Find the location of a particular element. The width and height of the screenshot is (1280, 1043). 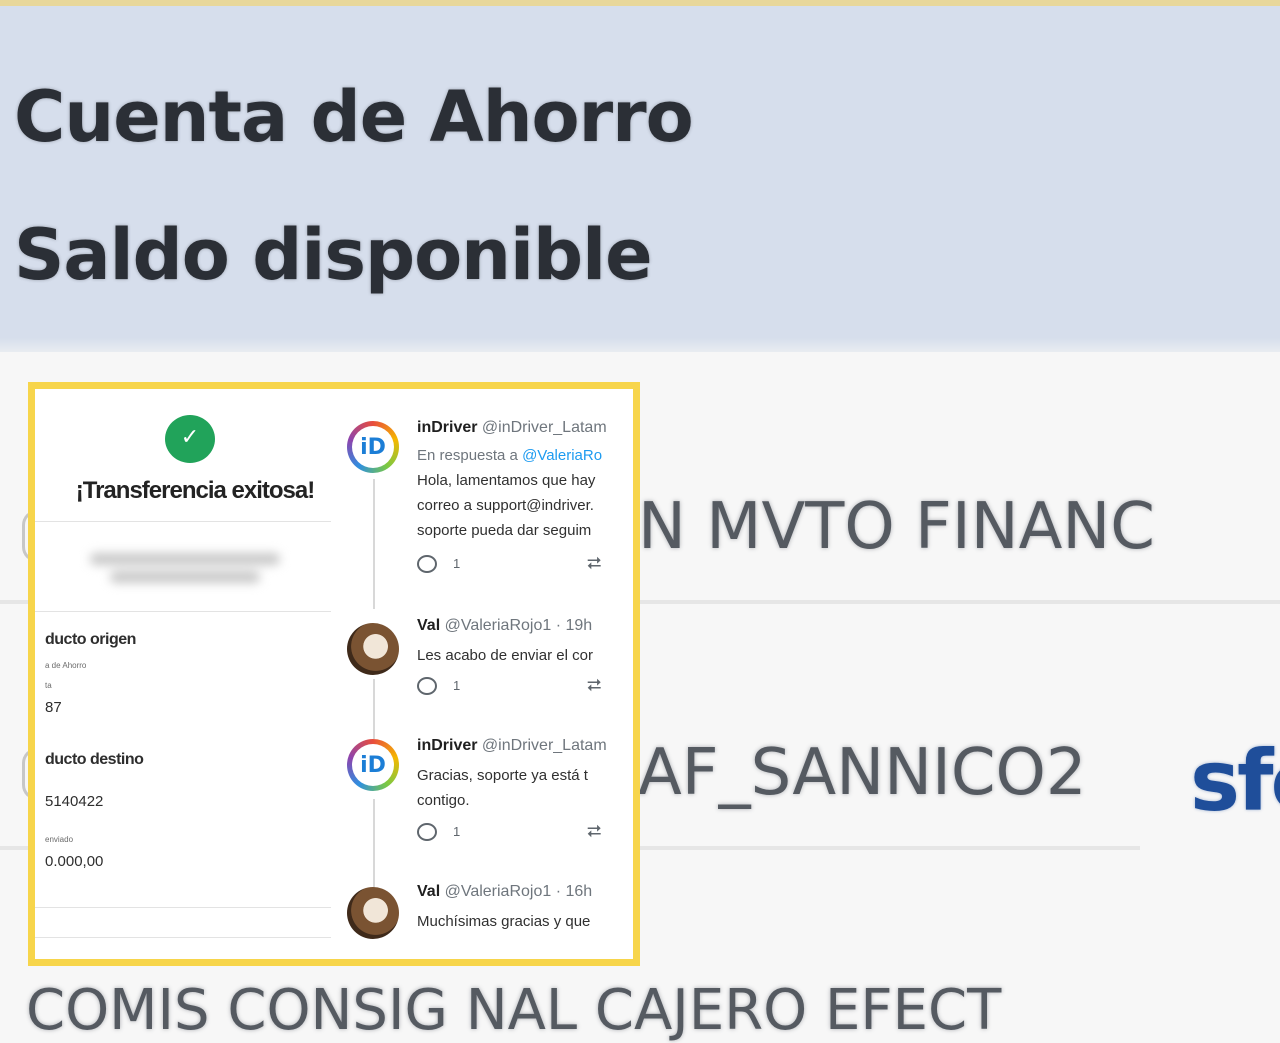

tweet-body: Gracias, soporte ya está t contigo. is located at coordinates (525, 788).